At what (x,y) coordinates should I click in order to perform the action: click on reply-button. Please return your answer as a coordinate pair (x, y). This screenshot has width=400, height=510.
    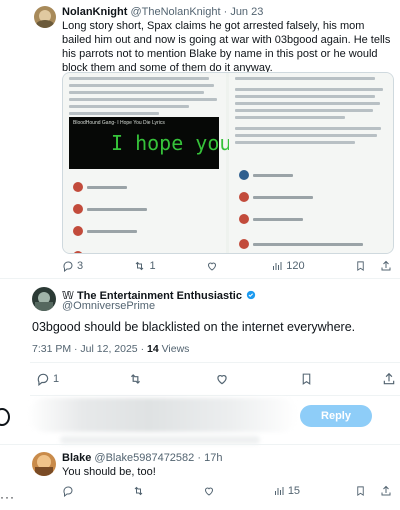
    Looking at the image, I should click on (69, 491).